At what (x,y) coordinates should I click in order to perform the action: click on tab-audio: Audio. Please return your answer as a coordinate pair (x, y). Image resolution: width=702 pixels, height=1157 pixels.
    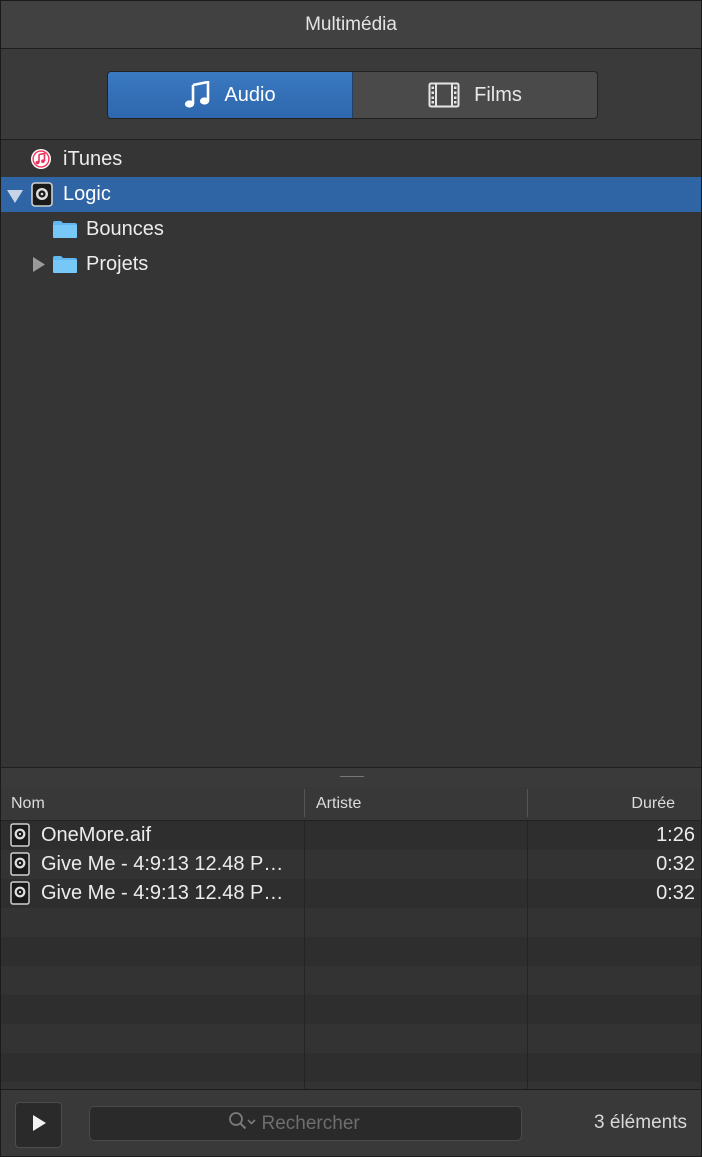
    Looking at the image, I should click on (230, 95).